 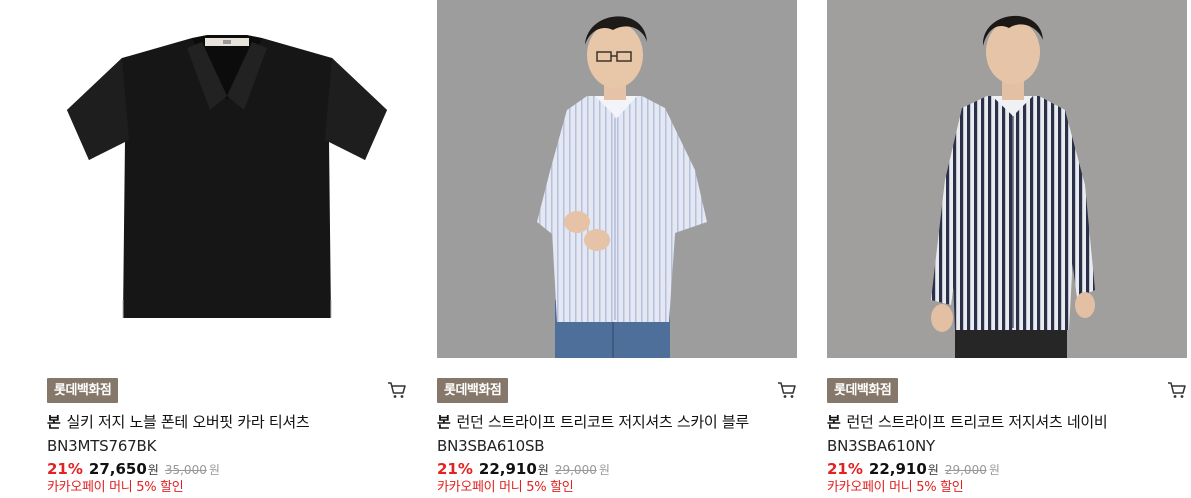 I want to click on product-title: 본 실키 저지 노블 폰테 오버핏 카라 티셔츠, so click(x=227, y=422).